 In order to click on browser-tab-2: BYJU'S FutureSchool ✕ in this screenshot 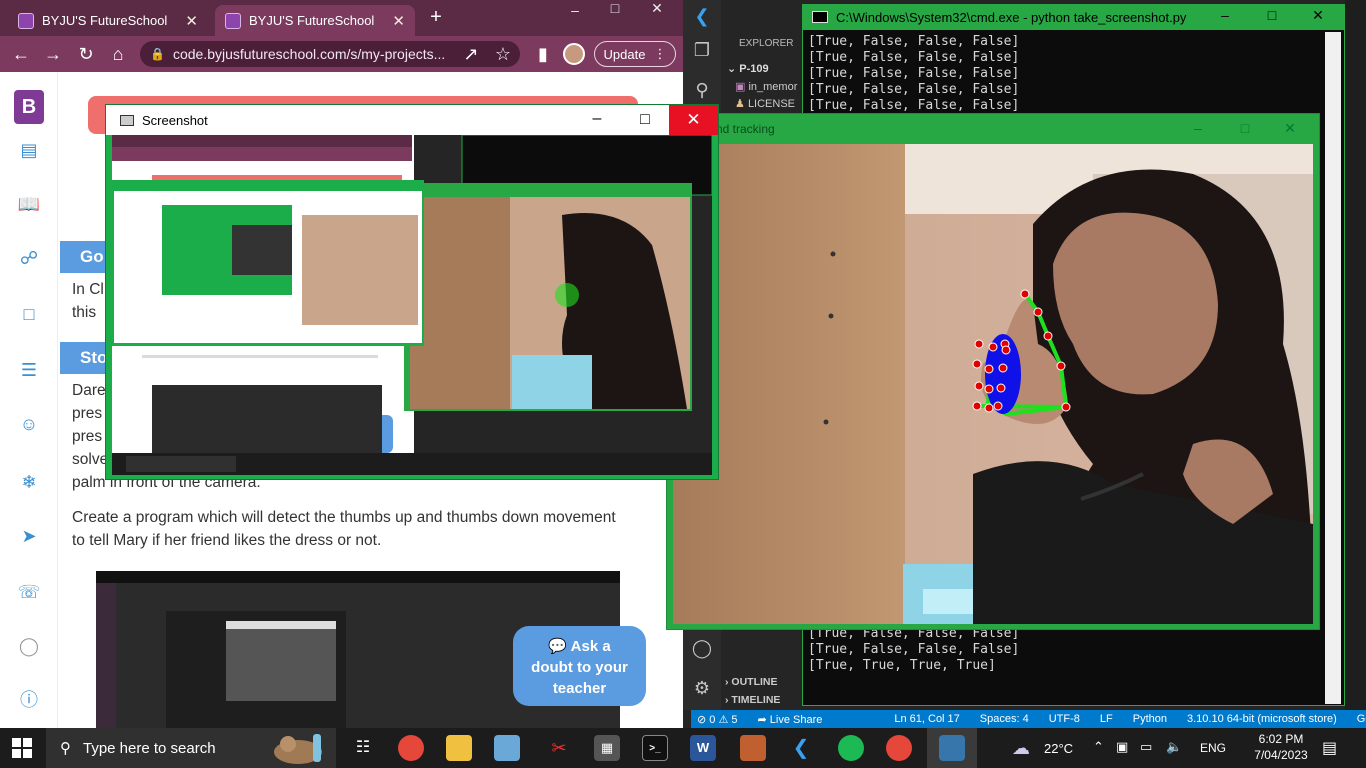, I will do `click(315, 20)`.